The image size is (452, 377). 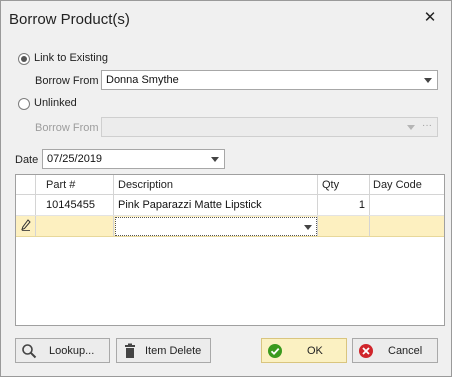 I want to click on item-delete-button: Item Delete, so click(x=163, y=350).